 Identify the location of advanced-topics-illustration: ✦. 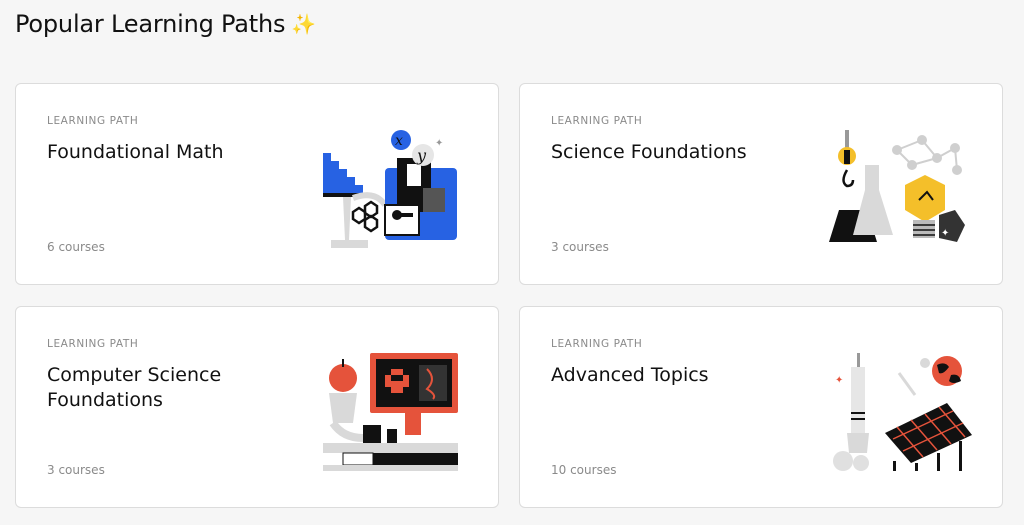
(902, 412).